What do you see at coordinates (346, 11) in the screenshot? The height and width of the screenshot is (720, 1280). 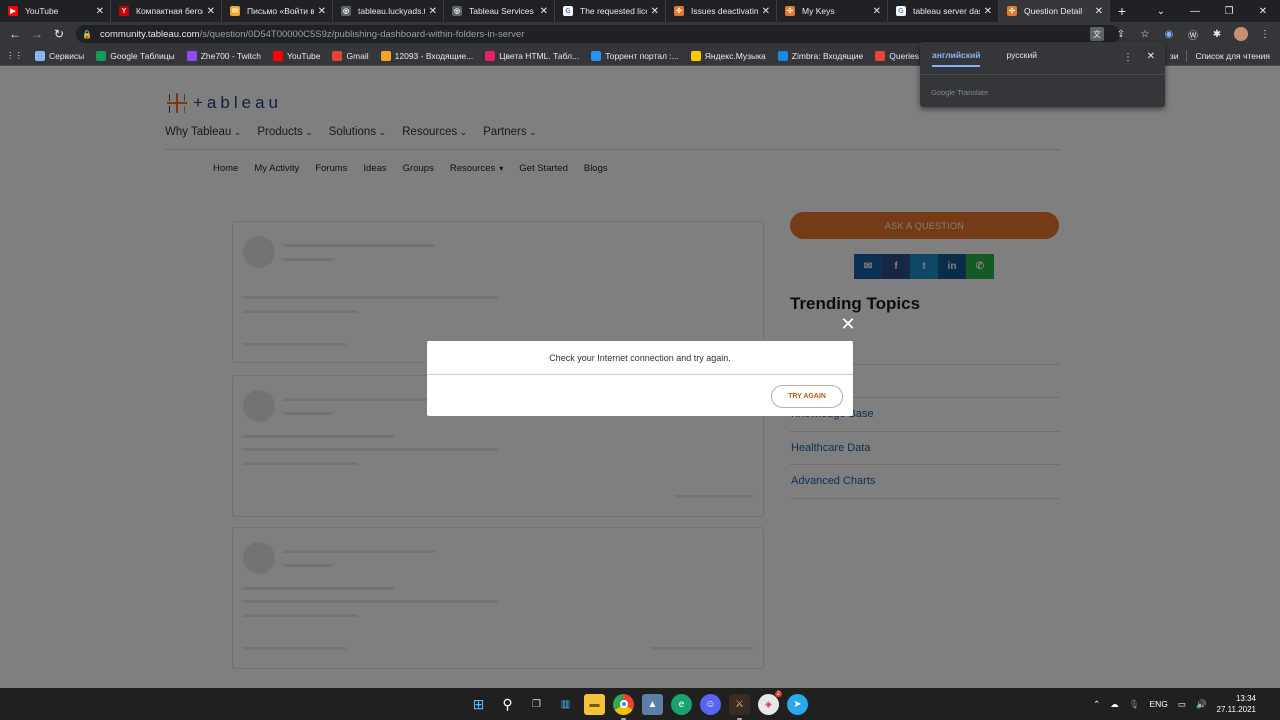 I see `tab-favicon-icon: ◎` at bounding box center [346, 11].